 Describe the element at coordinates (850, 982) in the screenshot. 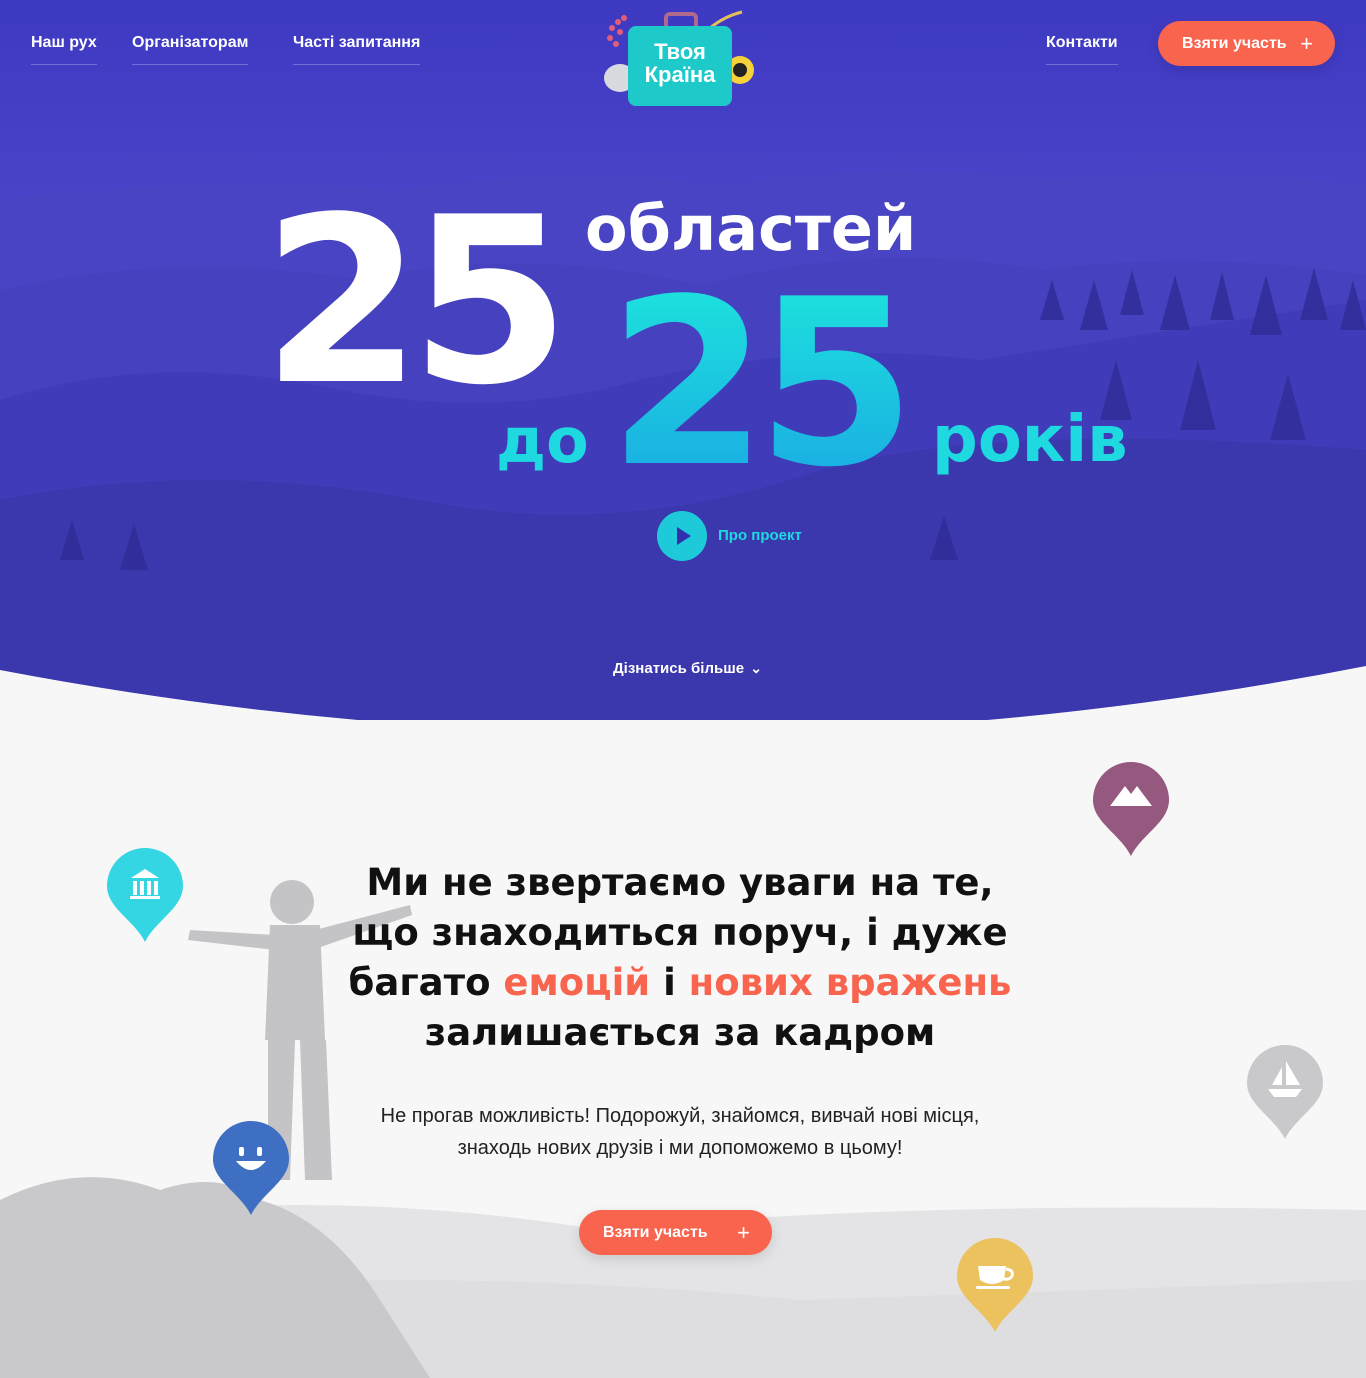

I see `headline-highlight-impressions: нових вражень` at that location.